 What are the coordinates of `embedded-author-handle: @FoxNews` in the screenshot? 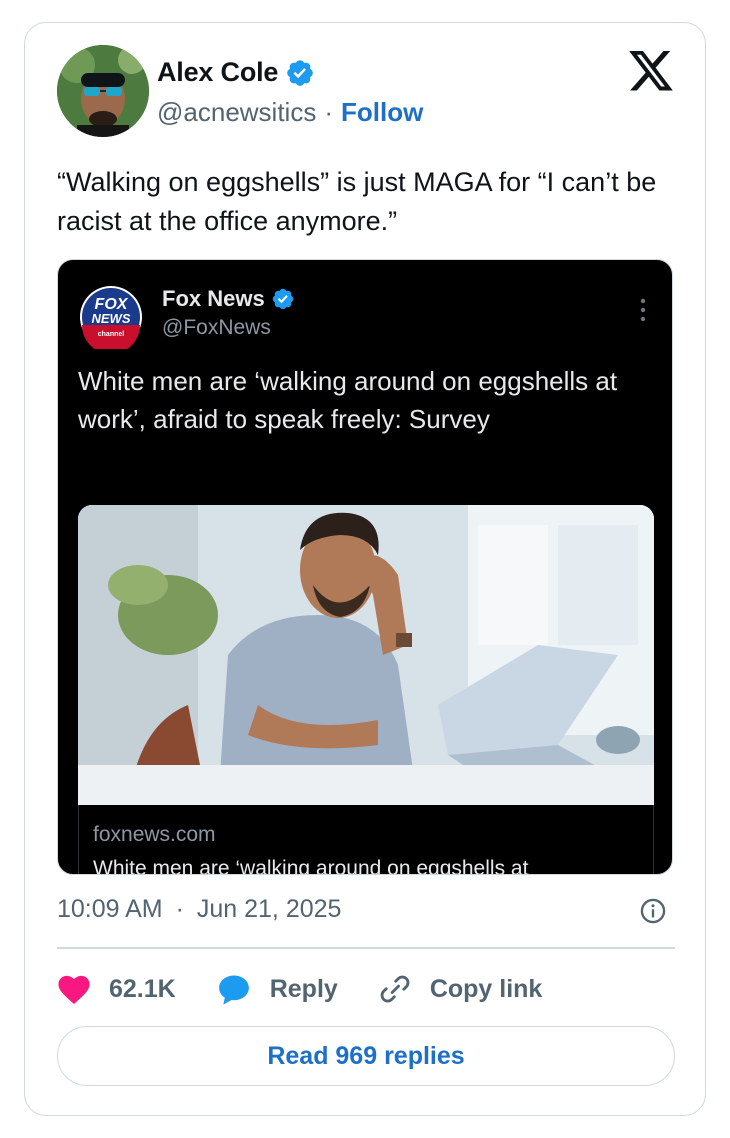 It's located at (216, 327).